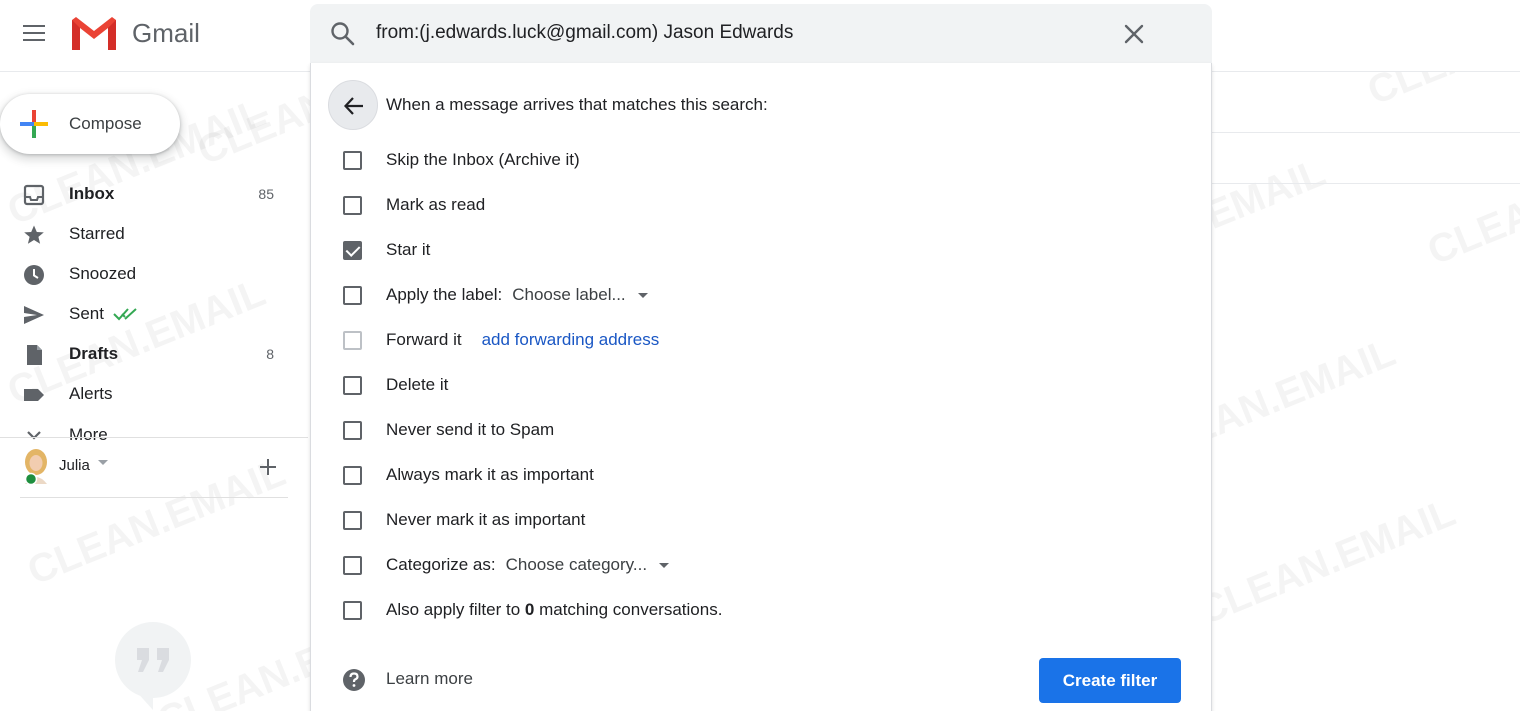 The image size is (1520, 711). Describe the element at coordinates (352, 565) in the screenshot. I see `categorize-checkbox` at that location.